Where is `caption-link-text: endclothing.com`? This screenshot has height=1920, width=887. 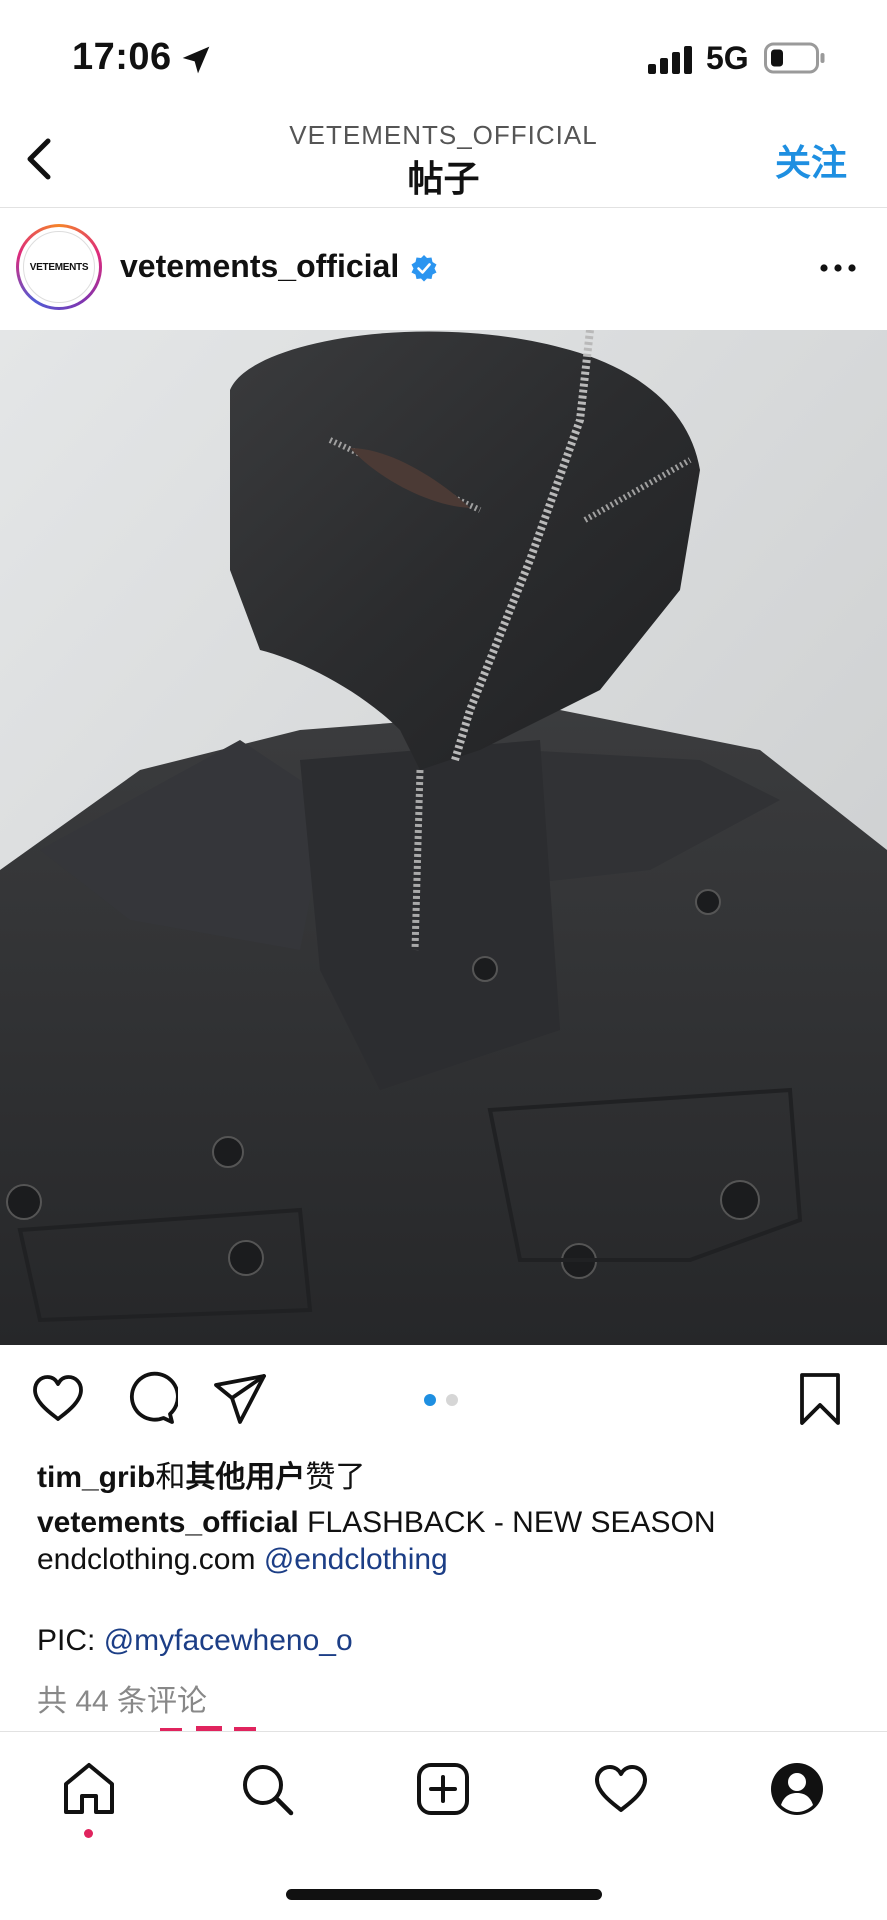 caption-link-text: endclothing.com is located at coordinates (146, 1559).